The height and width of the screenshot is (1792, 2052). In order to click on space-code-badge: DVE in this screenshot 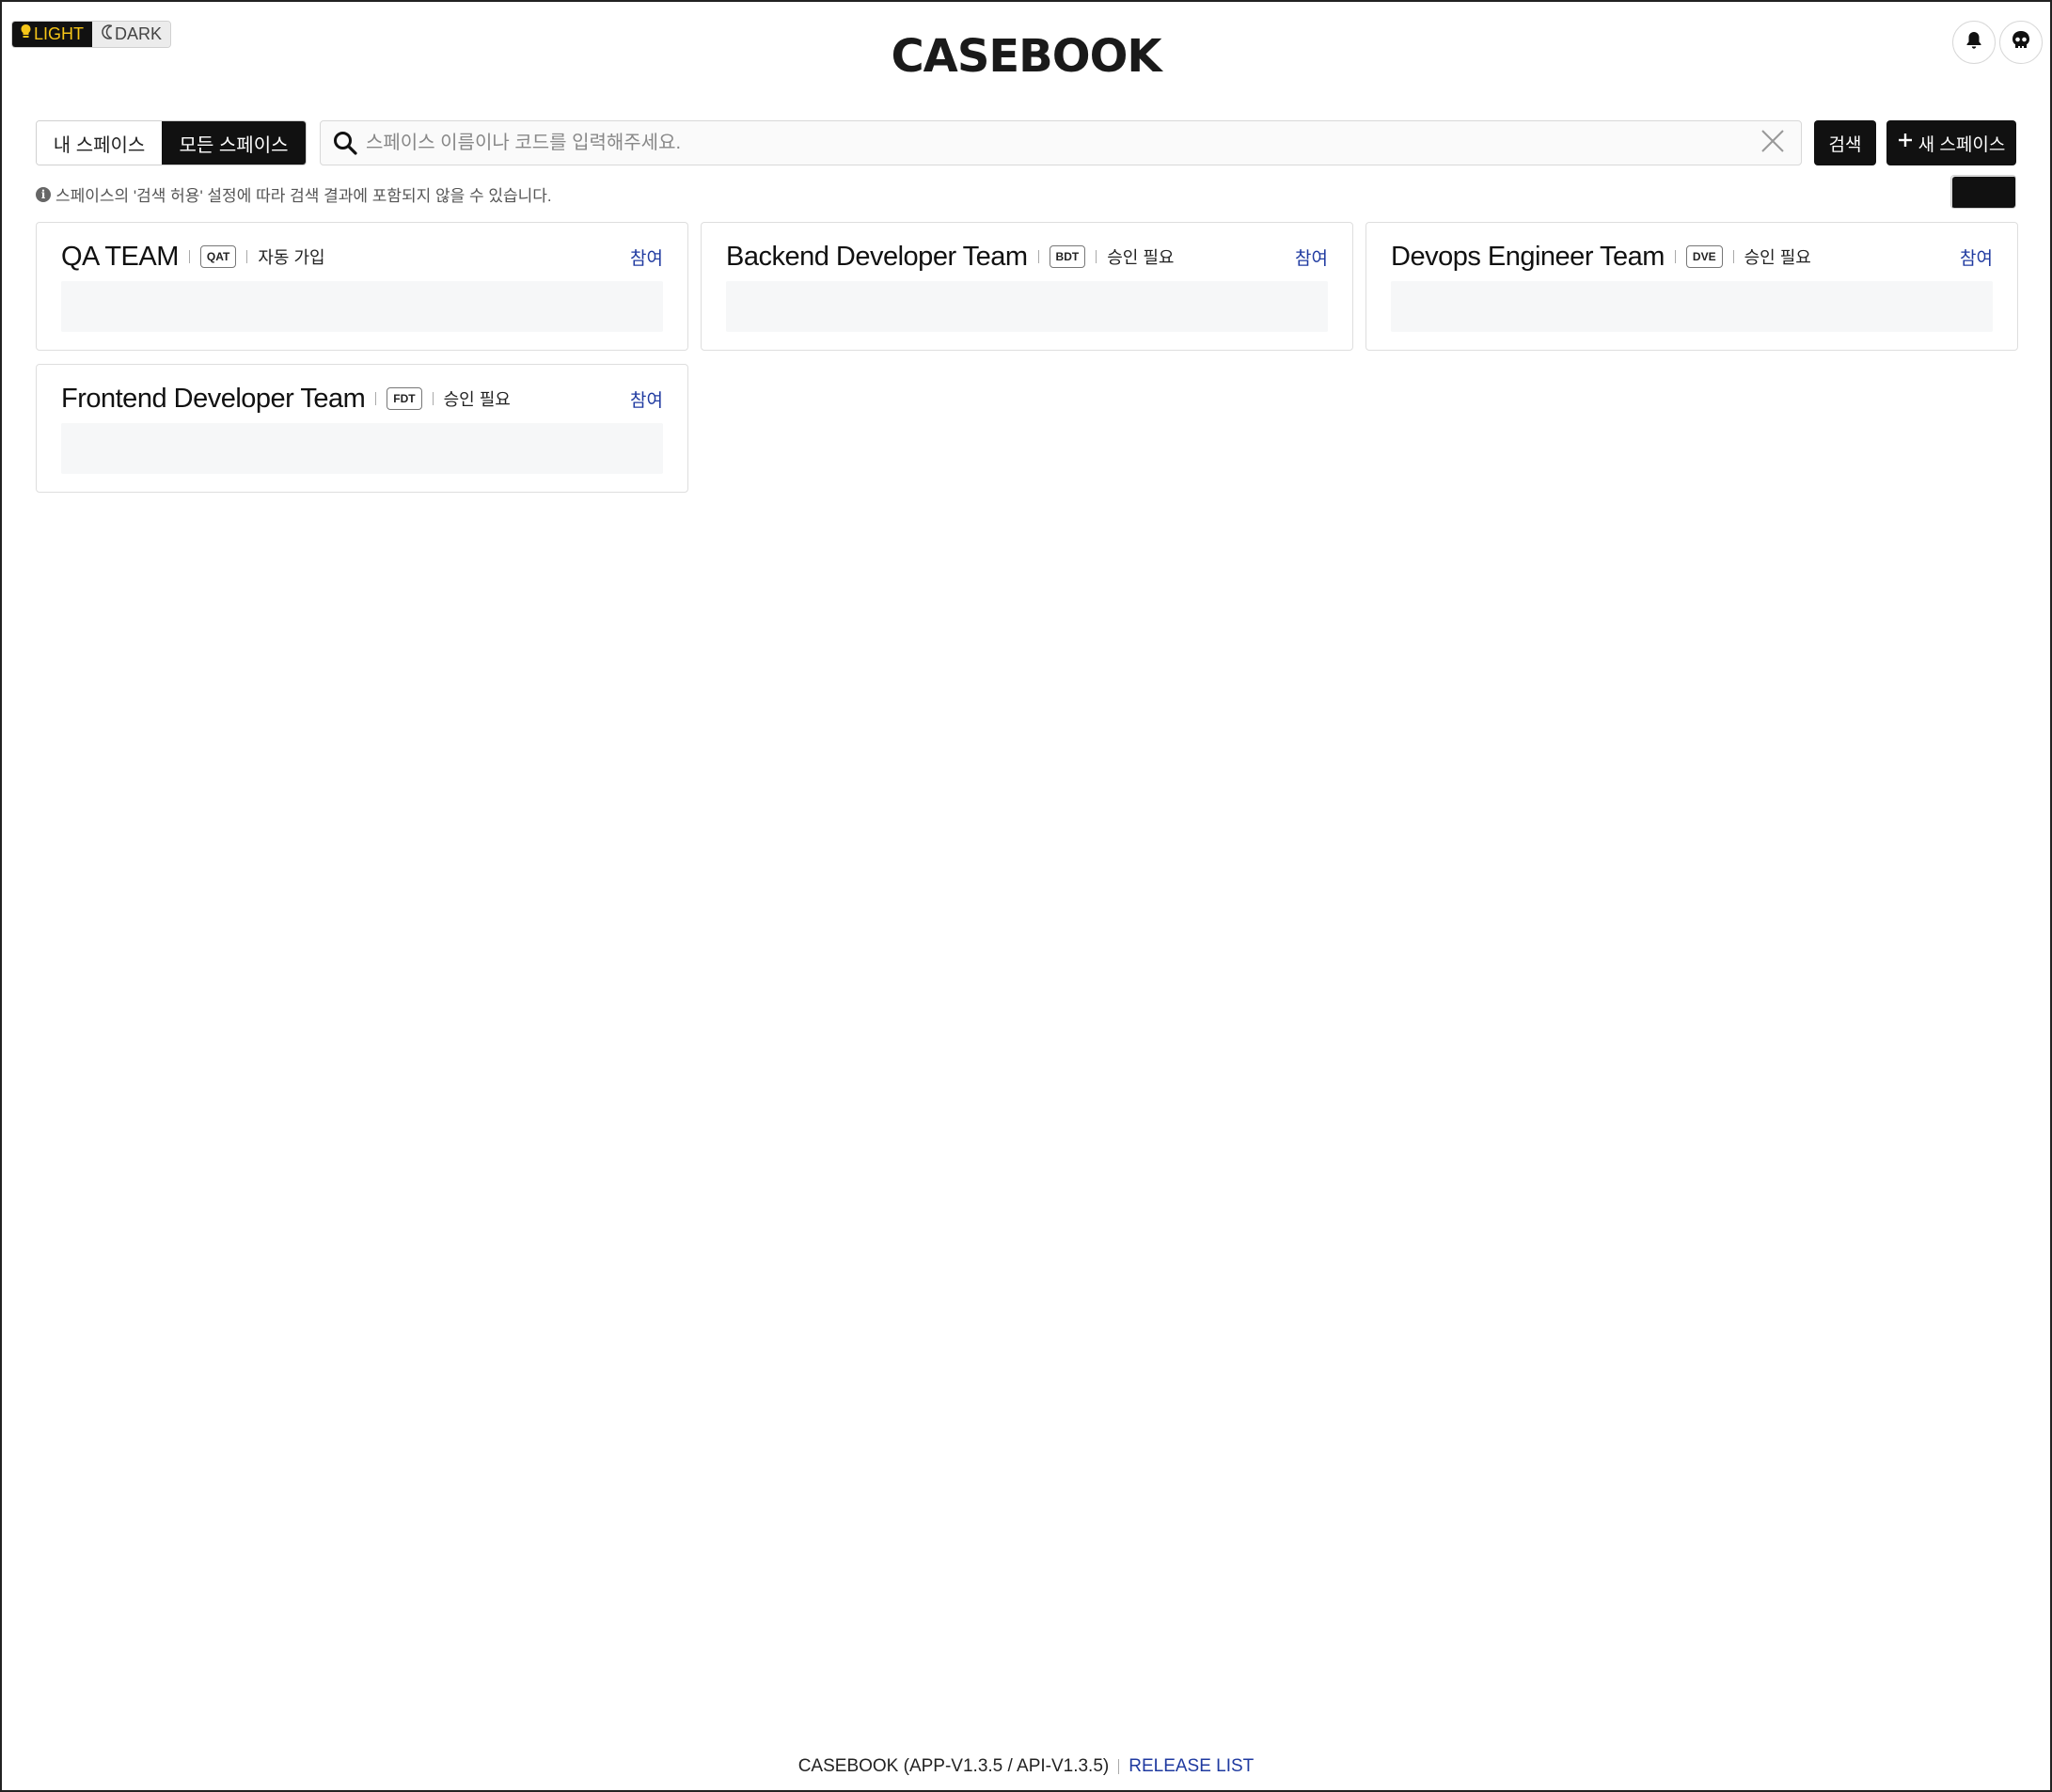, I will do `click(1704, 256)`.